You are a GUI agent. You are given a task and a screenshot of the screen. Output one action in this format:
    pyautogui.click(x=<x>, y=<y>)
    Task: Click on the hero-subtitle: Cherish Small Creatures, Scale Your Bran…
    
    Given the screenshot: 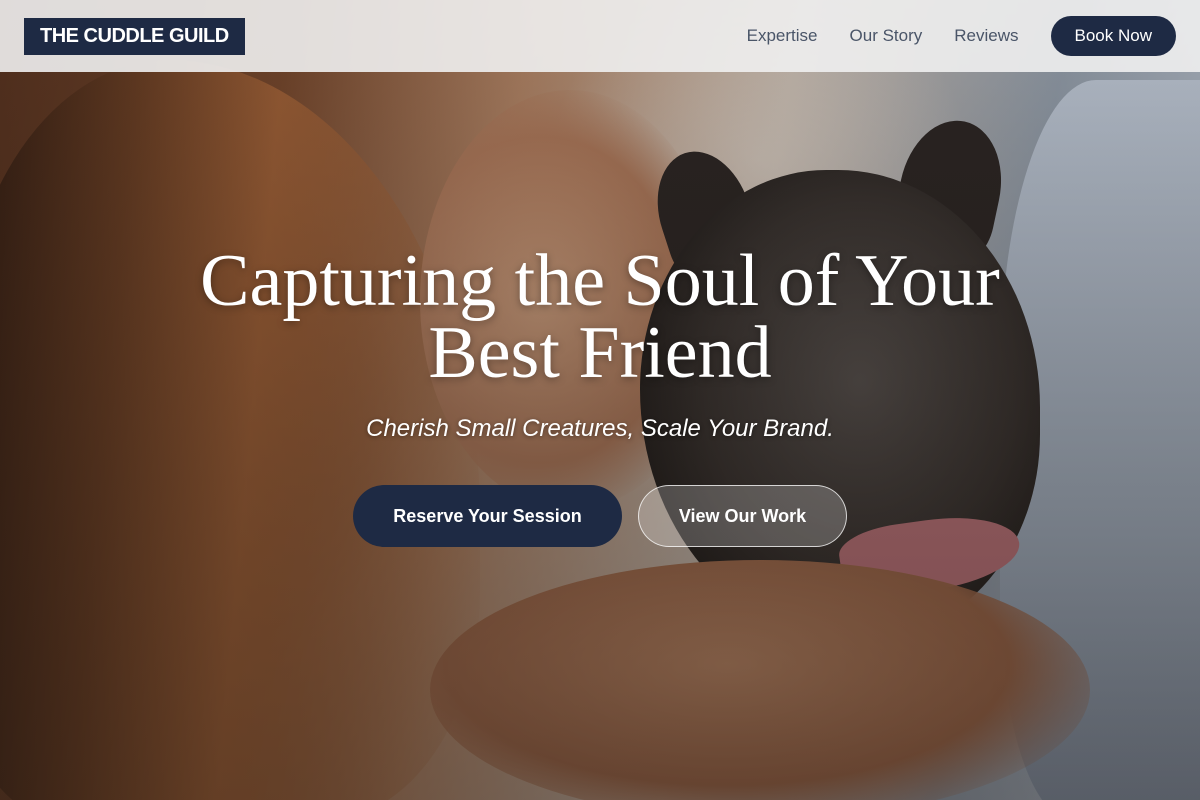 What is the action you would take?
    pyautogui.click(x=600, y=428)
    